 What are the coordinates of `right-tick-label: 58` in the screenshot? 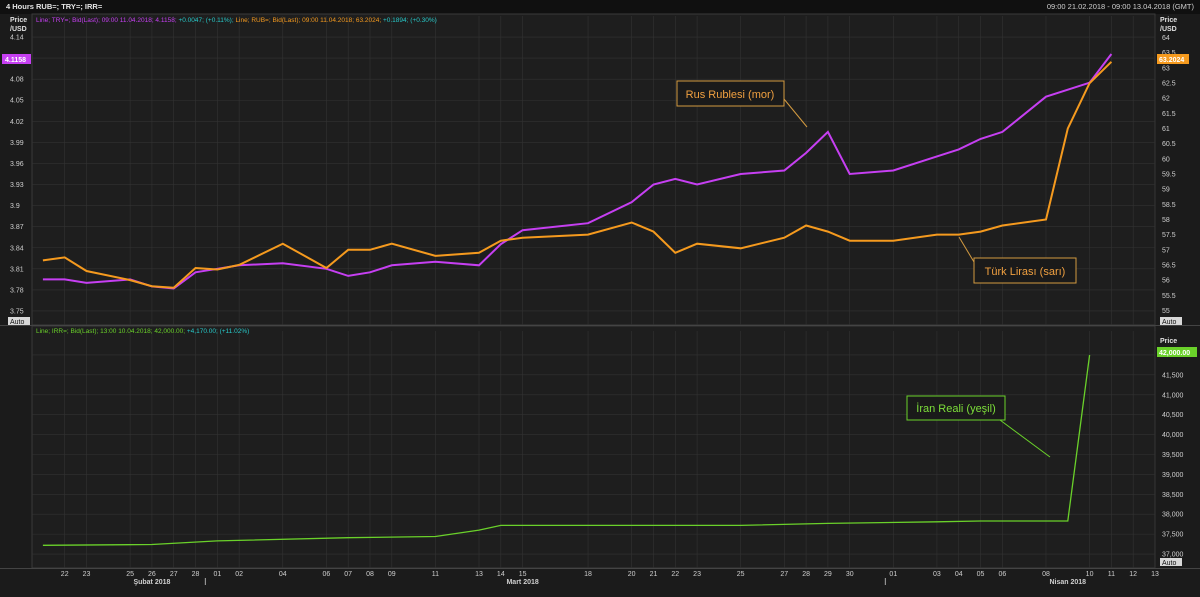 It's located at (1166, 220).